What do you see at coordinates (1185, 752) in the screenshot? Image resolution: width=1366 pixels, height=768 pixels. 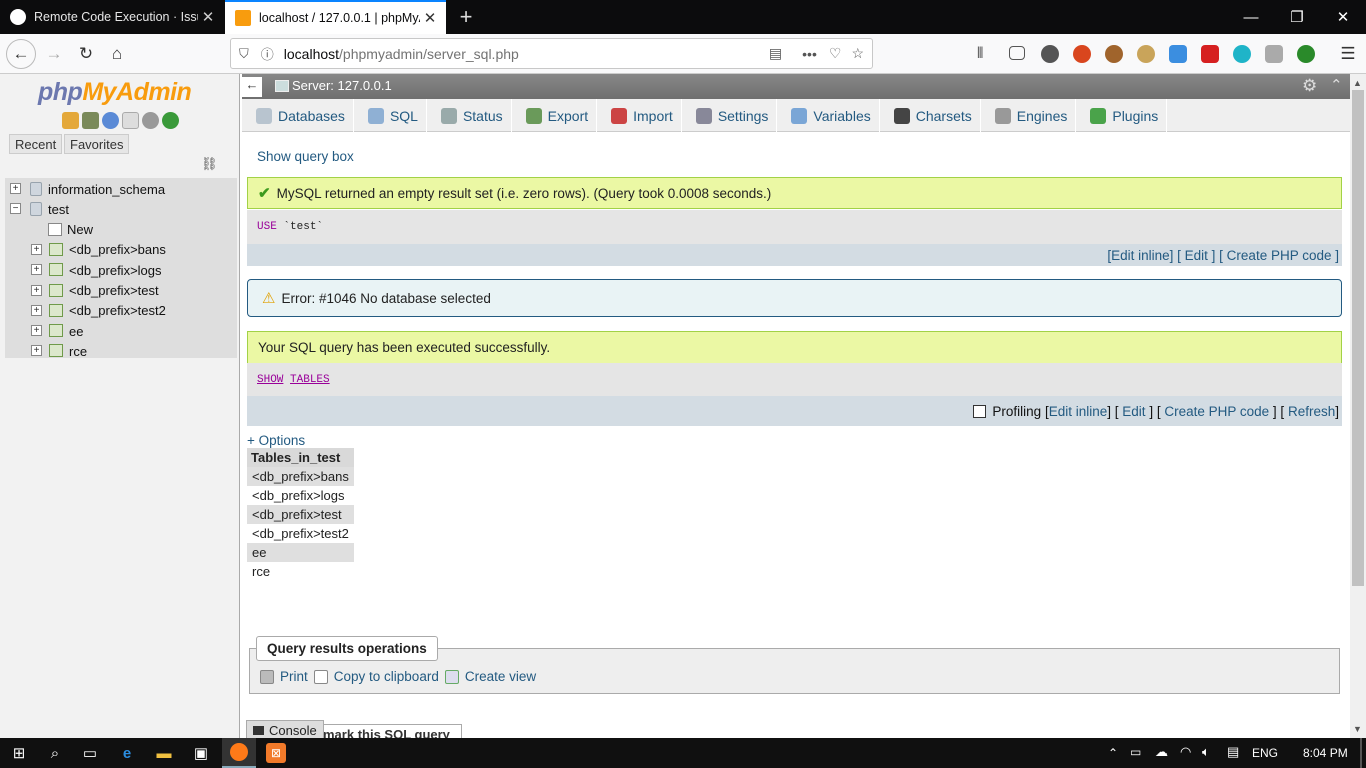 I see `wifi-icon: ◠` at bounding box center [1185, 752].